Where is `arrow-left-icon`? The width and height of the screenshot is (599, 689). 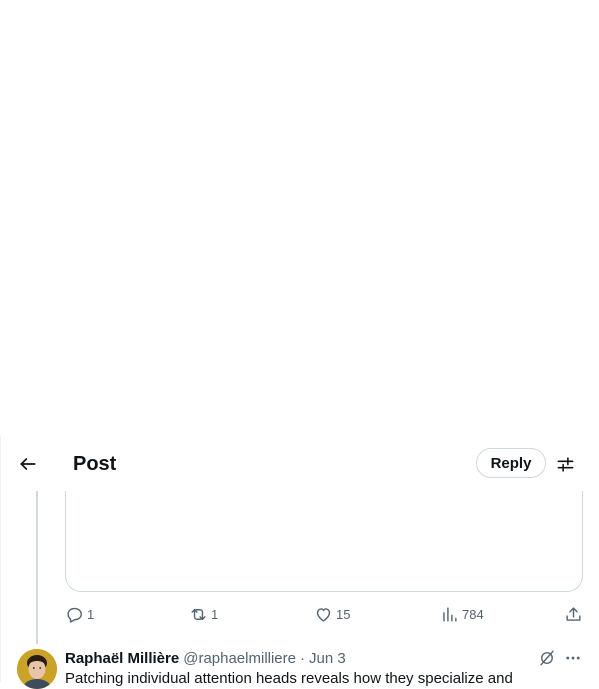
arrow-left-icon is located at coordinates (28, 464).